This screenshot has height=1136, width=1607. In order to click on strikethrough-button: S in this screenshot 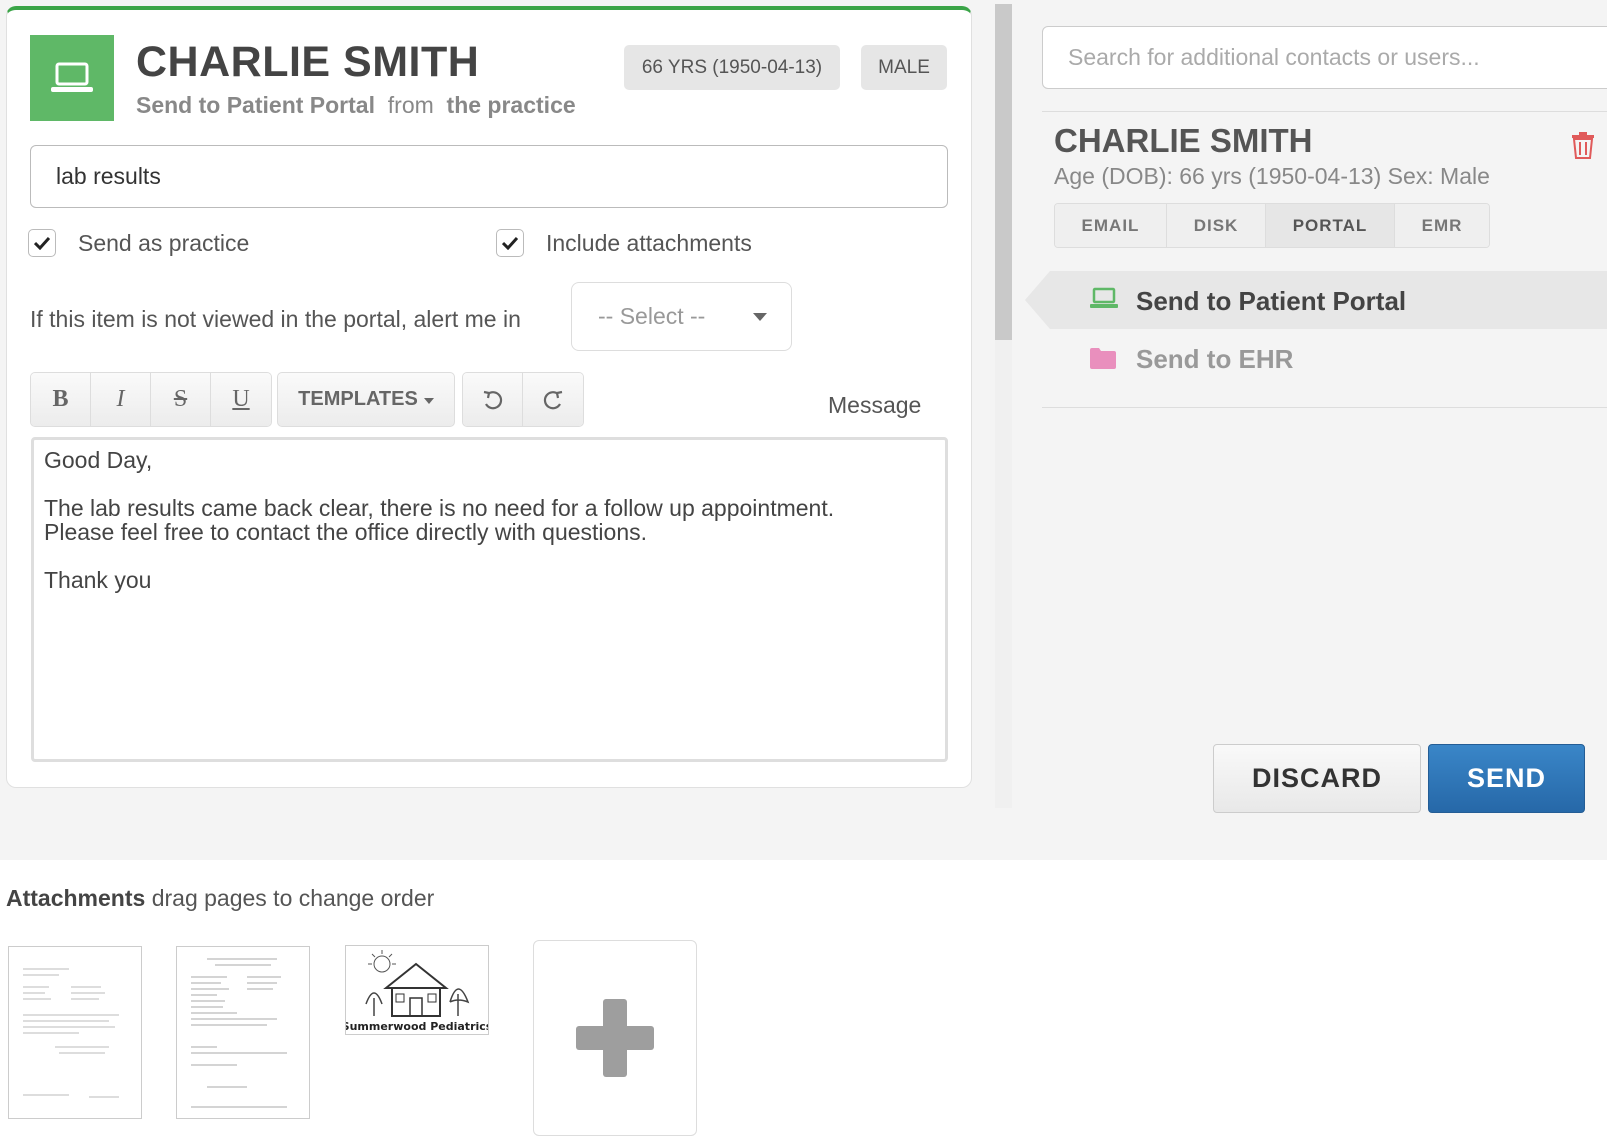, I will do `click(181, 399)`.